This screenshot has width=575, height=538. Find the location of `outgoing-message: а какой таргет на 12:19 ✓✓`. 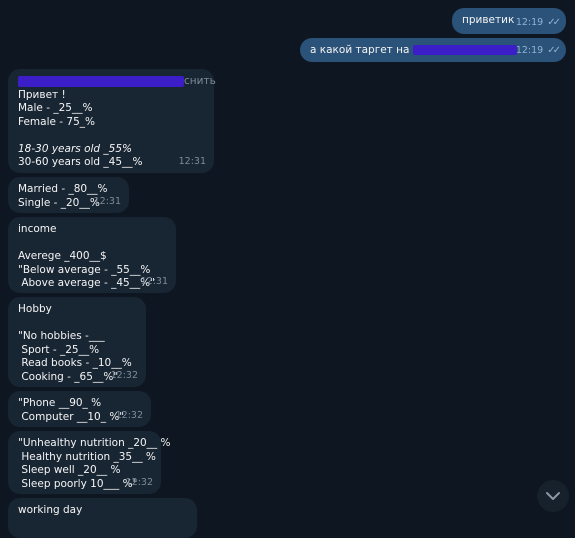

outgoing-message: а какой таргет на 12:19 ✓✓ is located at coordinates (433, 50).